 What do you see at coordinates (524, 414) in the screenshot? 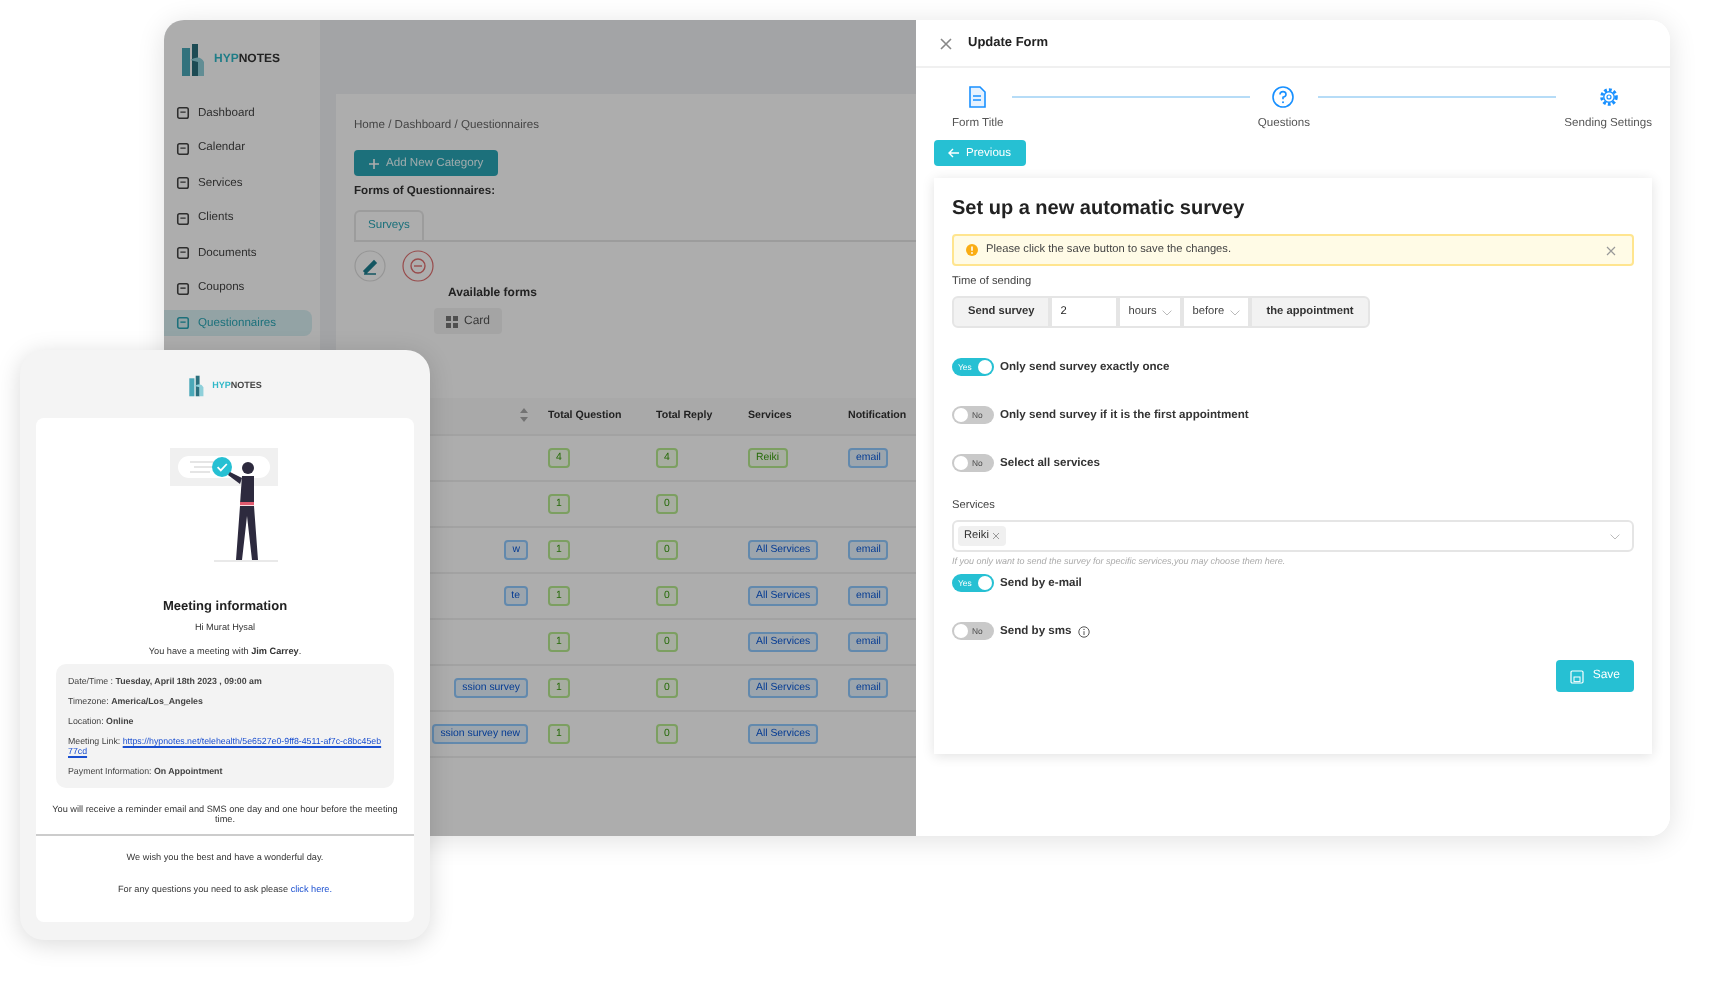
I see `sort-icon` at bounding box center [524, 414].